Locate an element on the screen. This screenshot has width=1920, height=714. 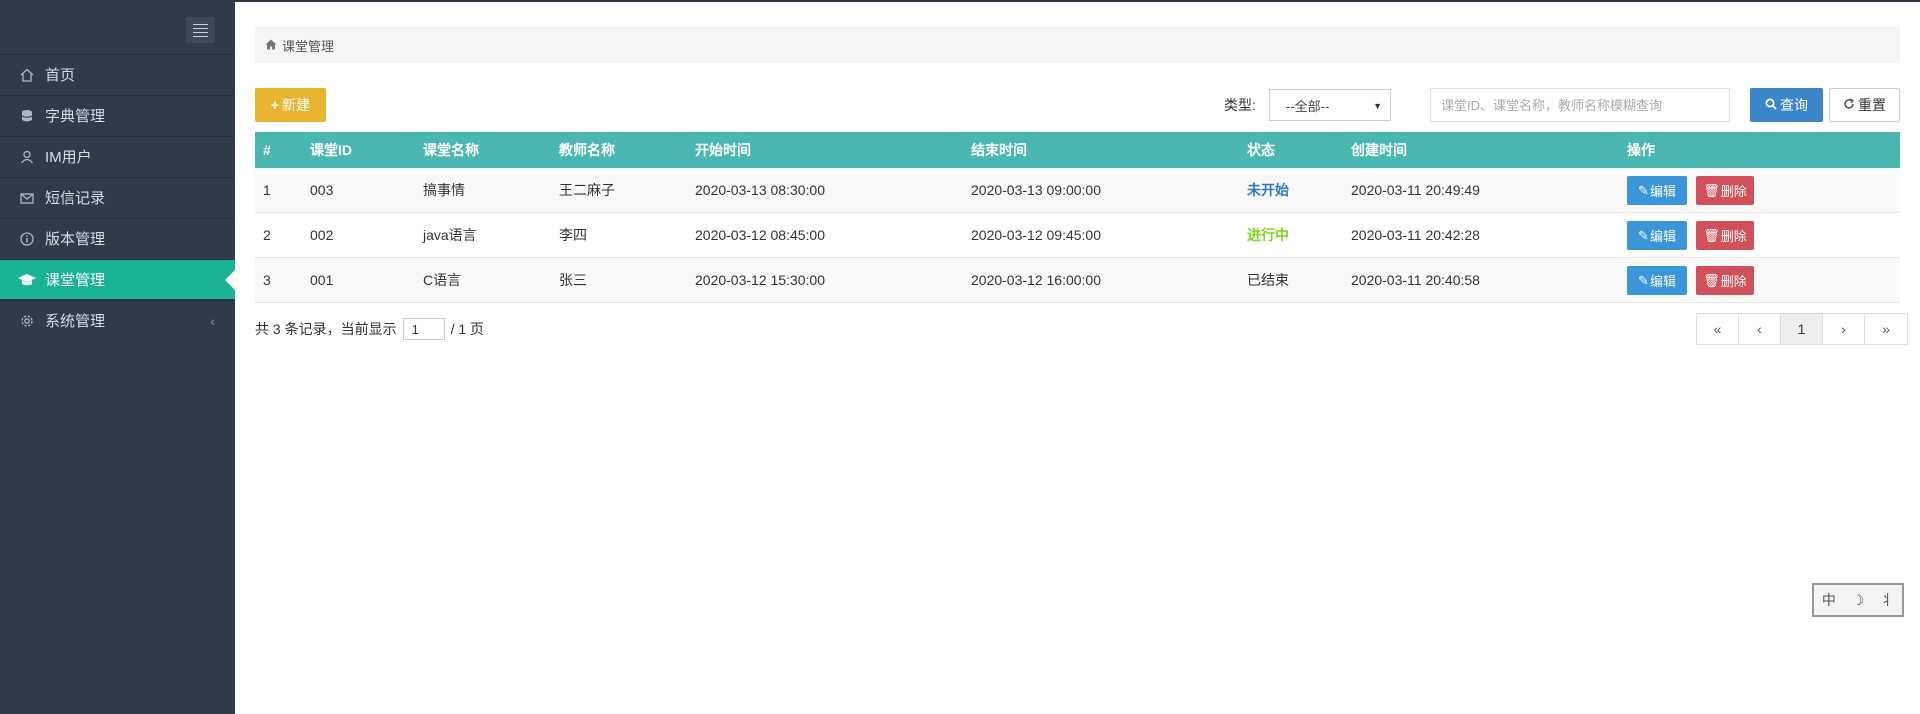
record-summary: 共 3 条记录，当前显示 1 / 1 页 is located at coordinates (369, 329).